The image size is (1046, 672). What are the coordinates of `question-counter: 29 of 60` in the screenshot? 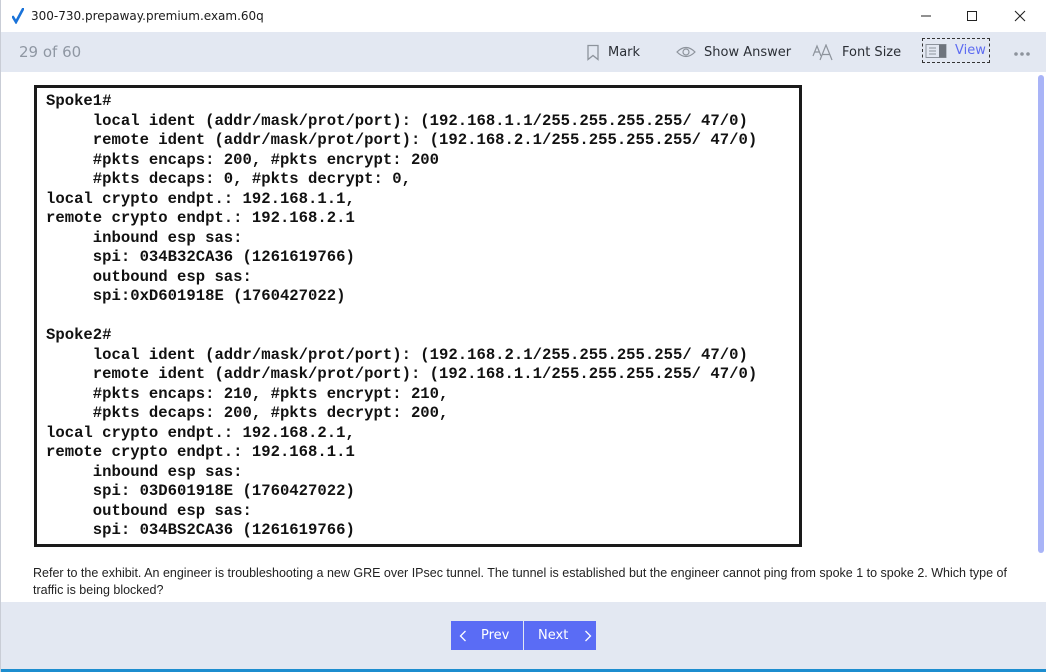 It's located at (50, 52).